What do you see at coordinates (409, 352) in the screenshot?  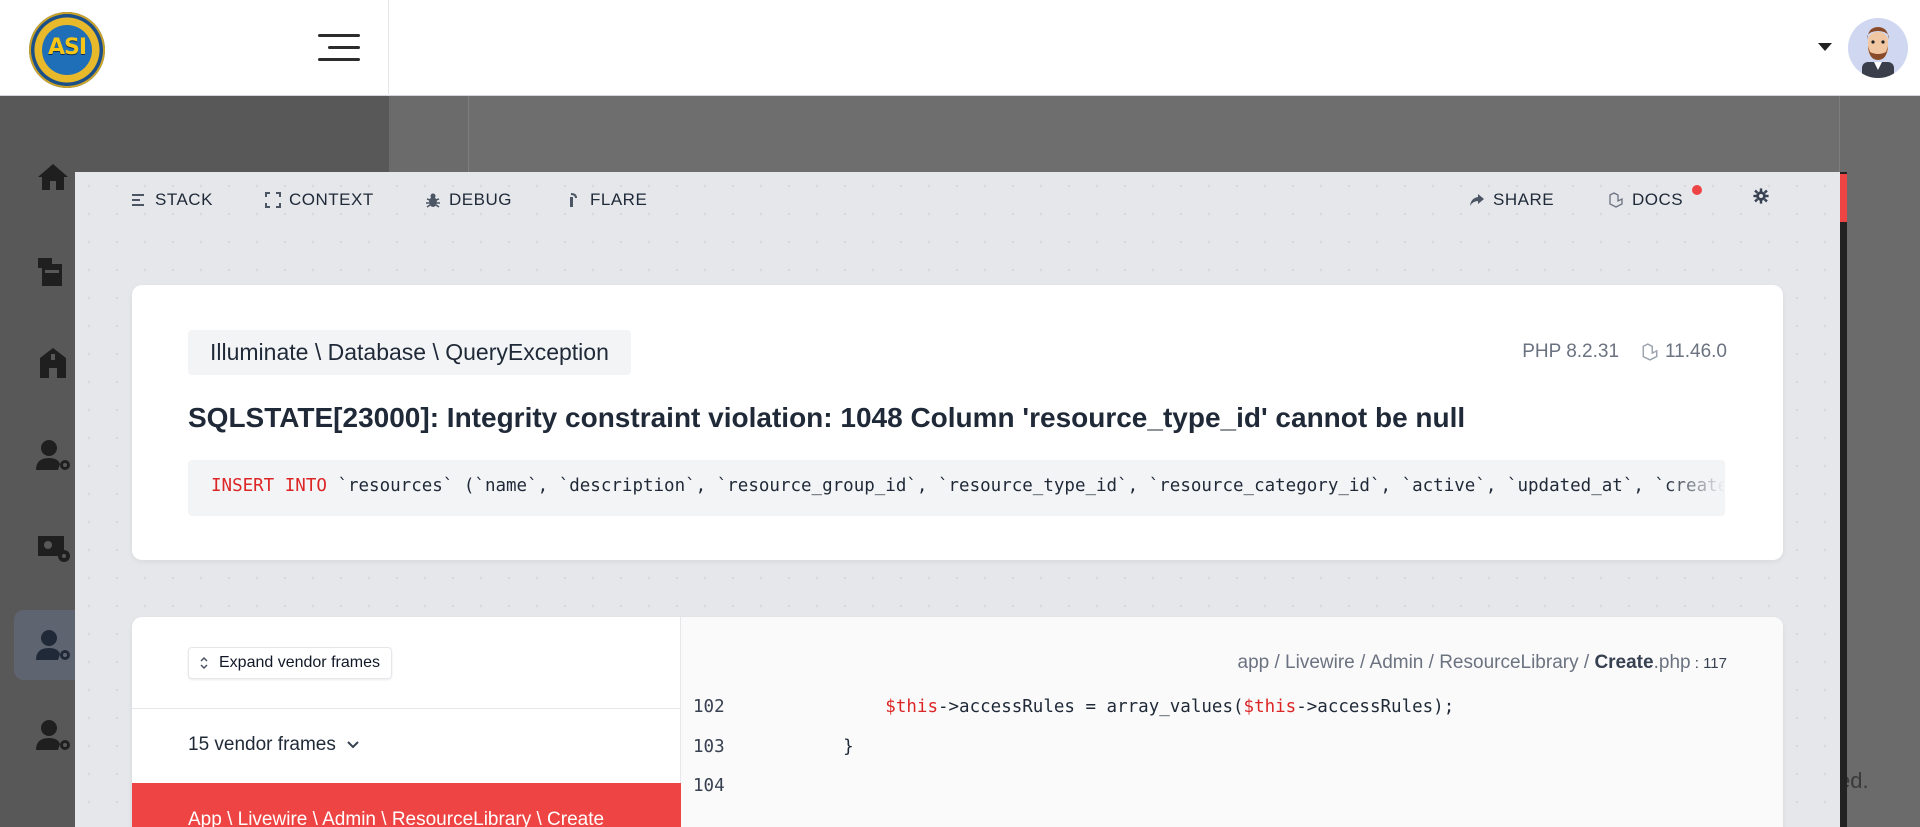 I see `exception-class: Illuminate \ Database \ QueryException` at bounding box center [409, 352].